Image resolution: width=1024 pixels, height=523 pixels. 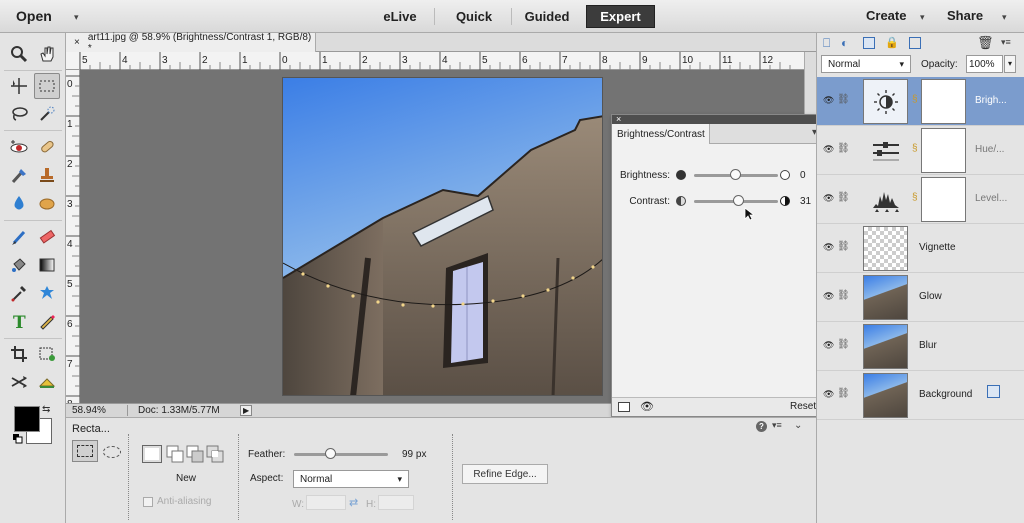 What do you see at coordinates (47, 321) in the screenshot?
I see `pencil-tool-icon` at bounding box center [47, 321].